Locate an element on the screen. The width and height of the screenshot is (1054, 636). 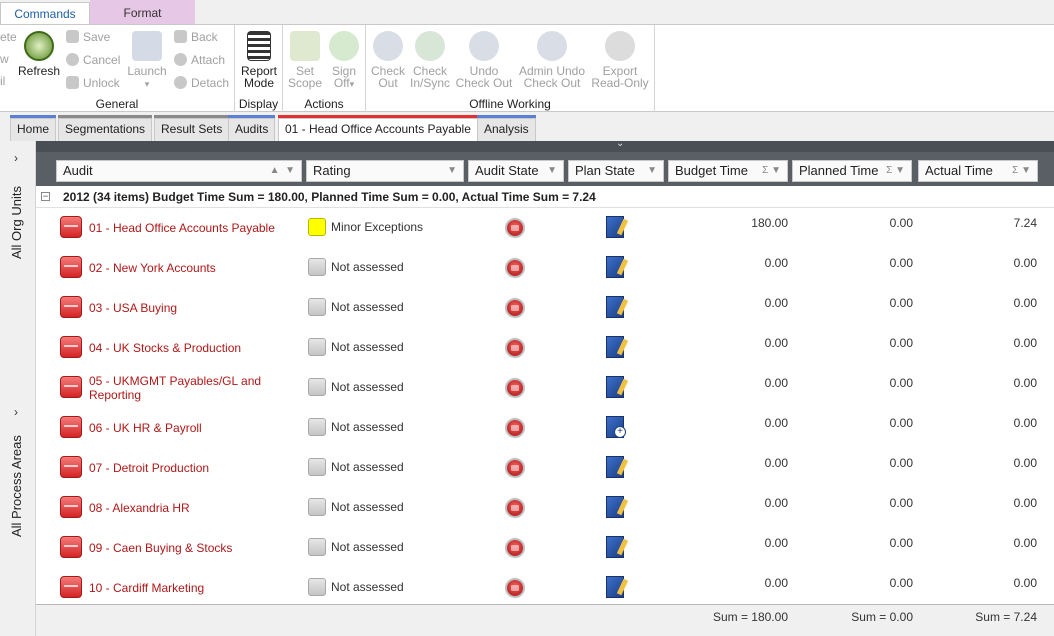
sort-filter-icon: ▲ ▼ is located at coordinates (282, 171).